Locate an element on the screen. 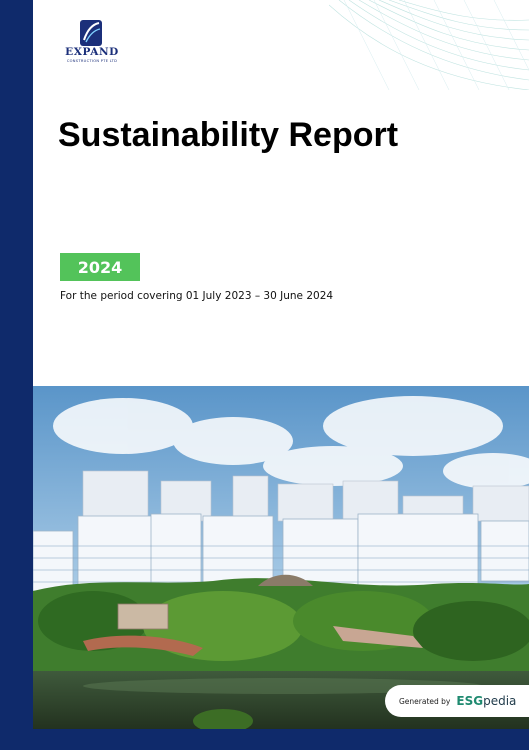 This screenshot has height=750, width=529. year-badge: 2024 is located at coordinates (100, 267).